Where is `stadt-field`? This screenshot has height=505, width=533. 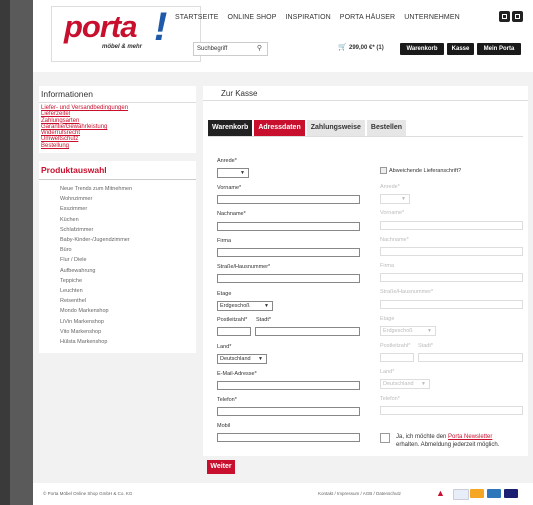 stadt-field is located at coordinates (307, 331).